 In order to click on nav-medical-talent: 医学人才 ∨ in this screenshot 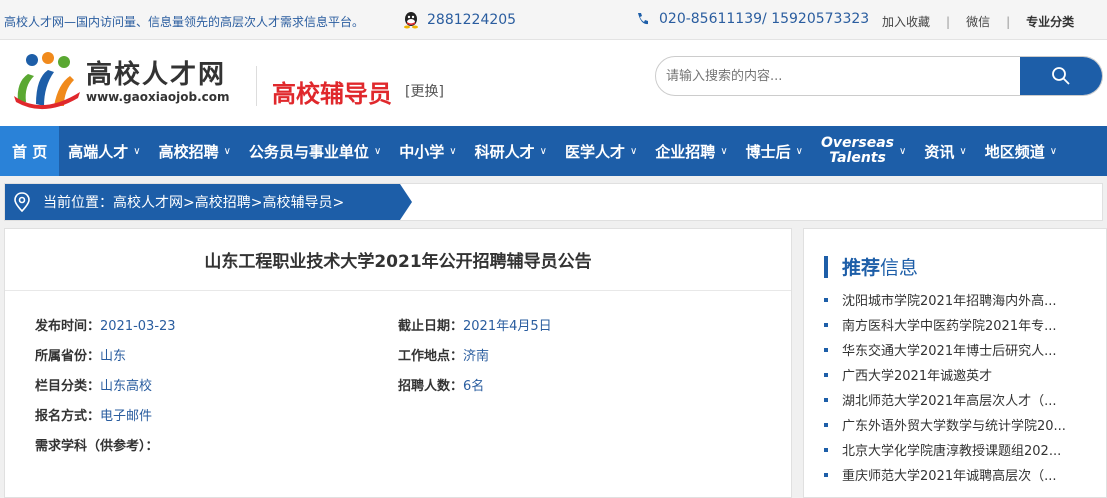, I will do `click(601, 151)`.